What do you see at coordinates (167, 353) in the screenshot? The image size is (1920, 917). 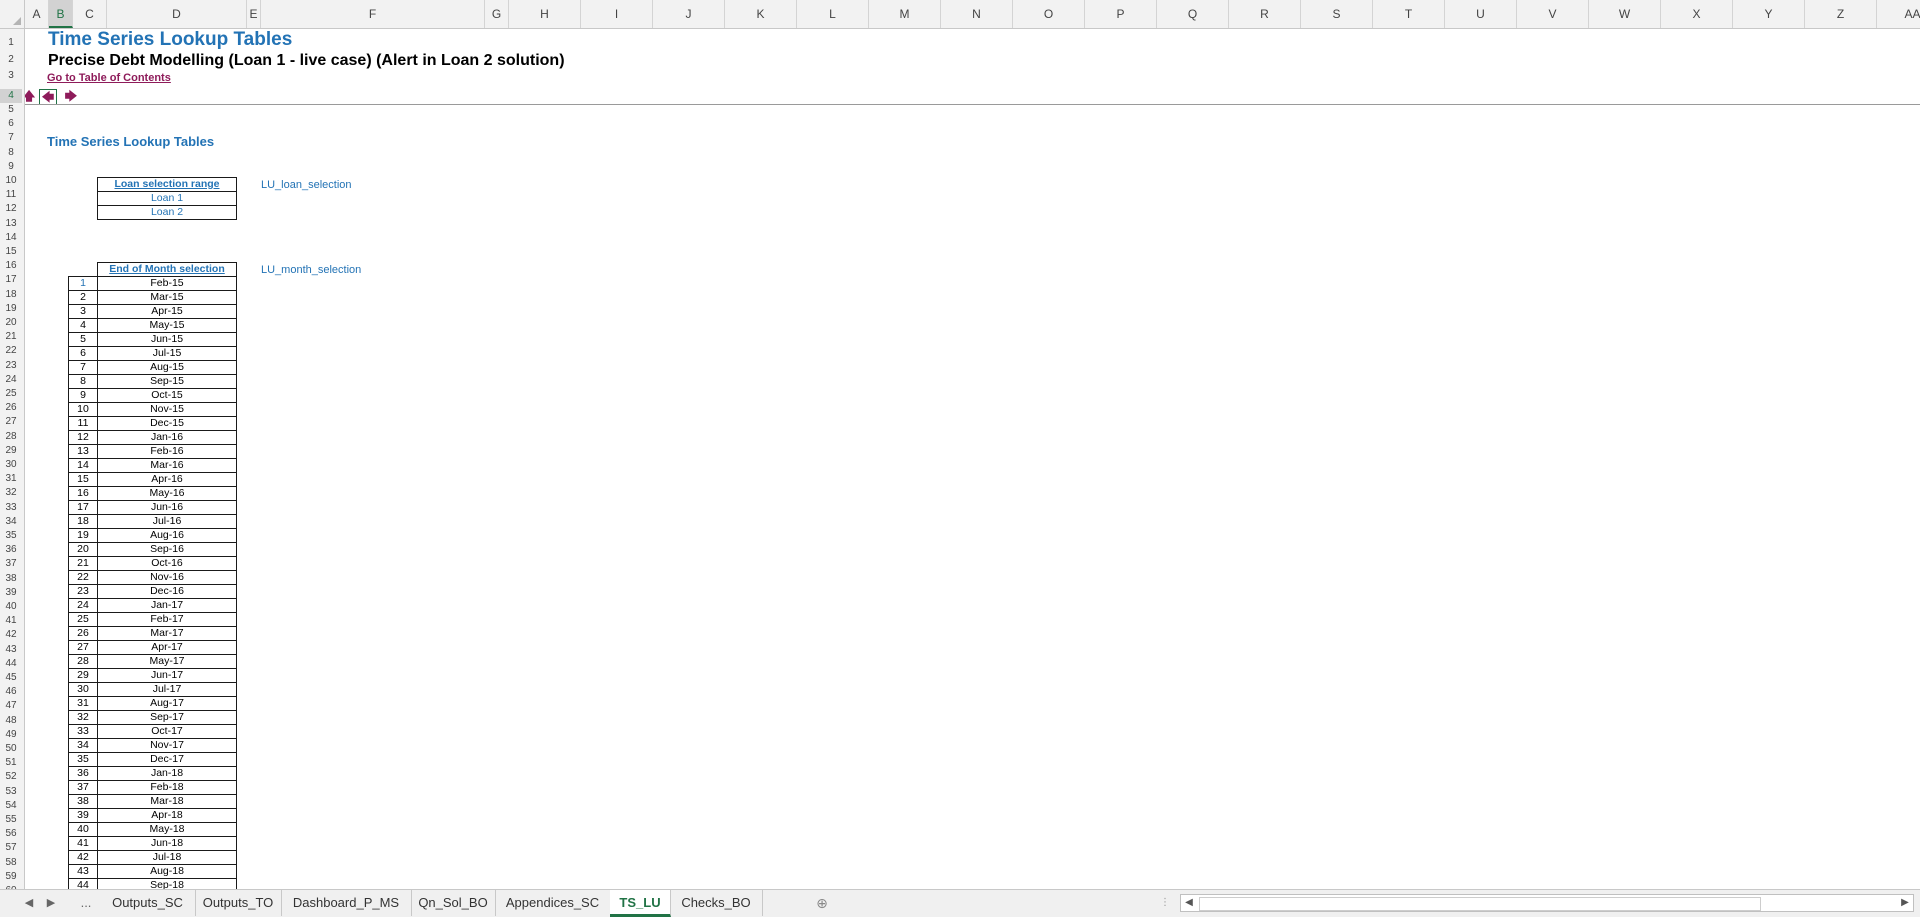 I see `month-date-cell: Jul-15` at bounding box center [167, 353].